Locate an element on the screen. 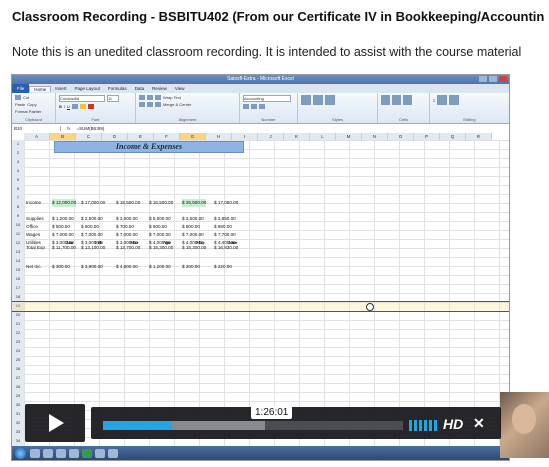  column-header-i: I is located at coordinates (245, 136).